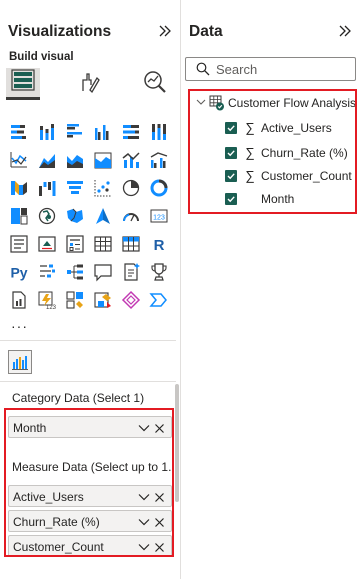  Describe the element at coordinates (165, 32) in the screenshot. I see `collapse-visualizations-icon` at that location.